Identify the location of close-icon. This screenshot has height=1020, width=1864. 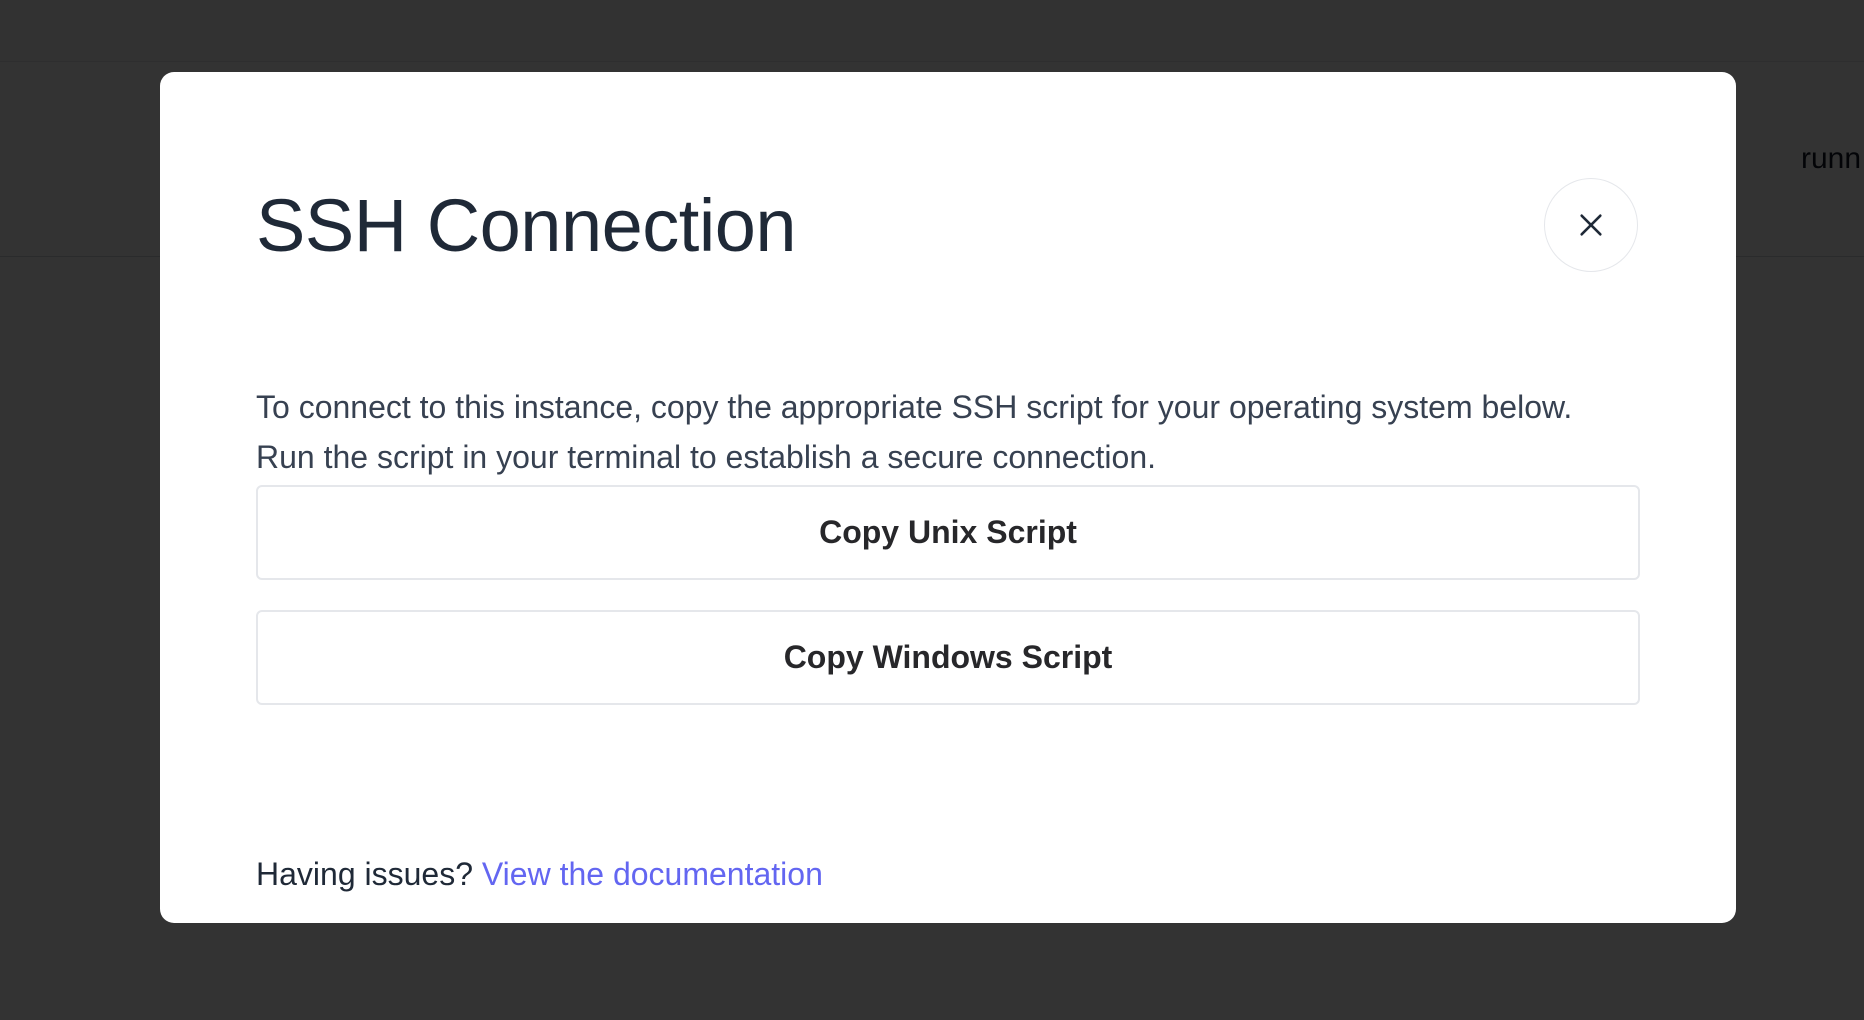
(1591, 225).